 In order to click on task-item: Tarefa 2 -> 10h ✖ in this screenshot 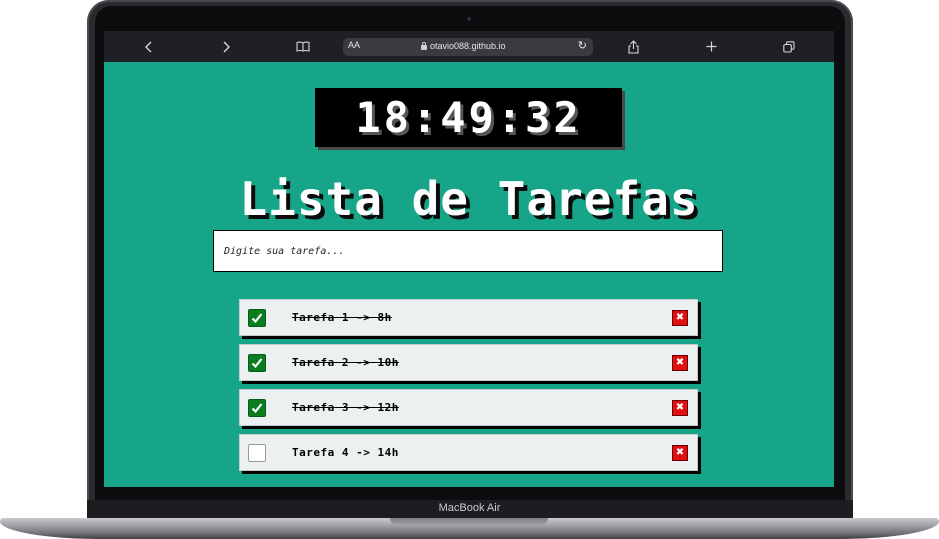, I will do `click(468, 362)`.